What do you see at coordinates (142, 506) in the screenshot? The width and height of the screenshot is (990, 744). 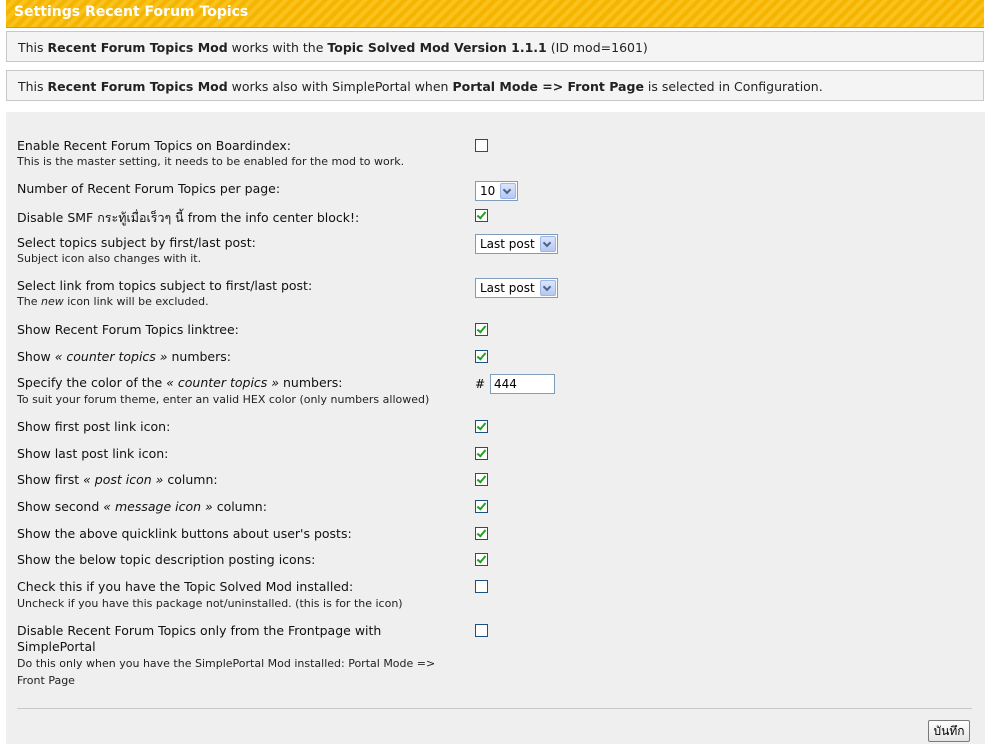 I see `setting-label: Show second « message icon » column:` at bounding box center [142, 506].